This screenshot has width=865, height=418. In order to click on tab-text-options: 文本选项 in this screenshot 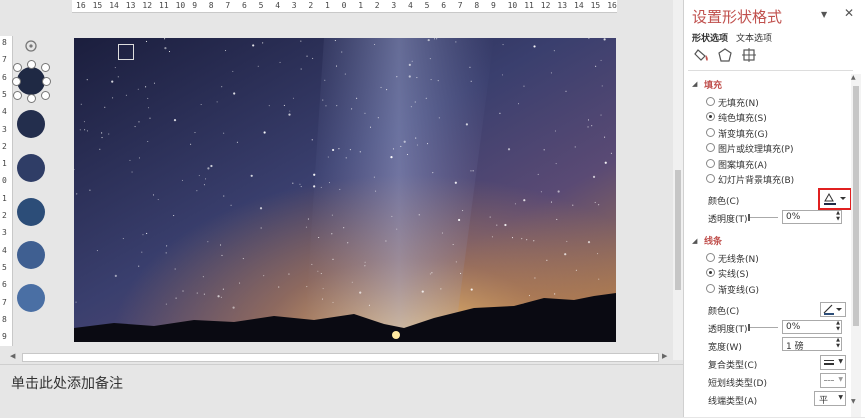, I will do `click(754, 37)`.